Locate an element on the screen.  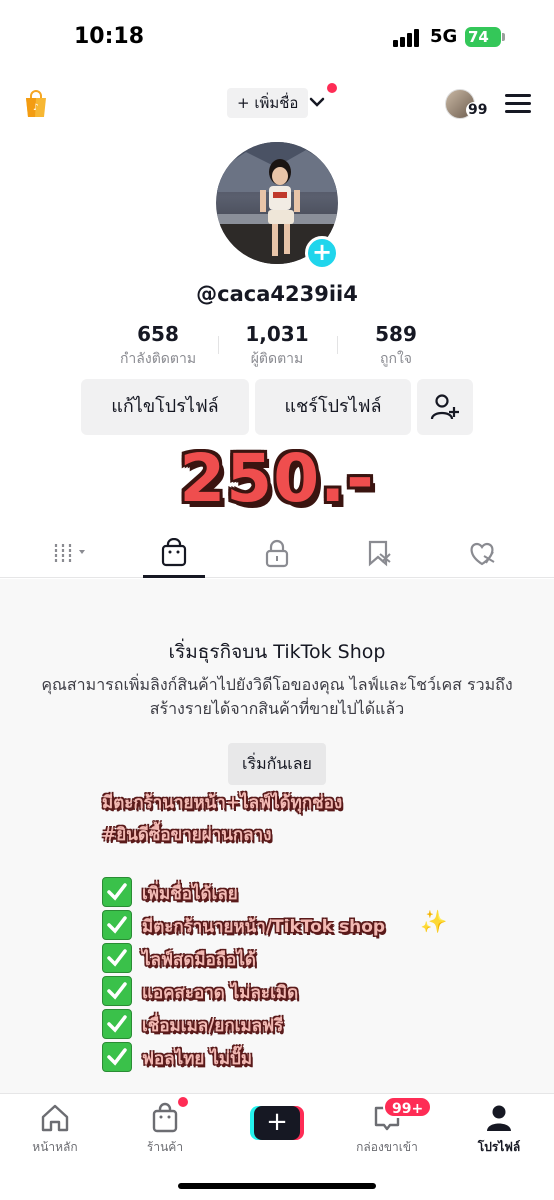
checklist-text: ฟอลไทย ไม่ปั๊ม is located at coordinates (197, 1059).